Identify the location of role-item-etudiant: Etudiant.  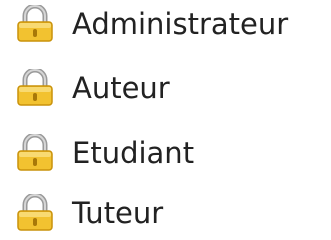
(104, 152).